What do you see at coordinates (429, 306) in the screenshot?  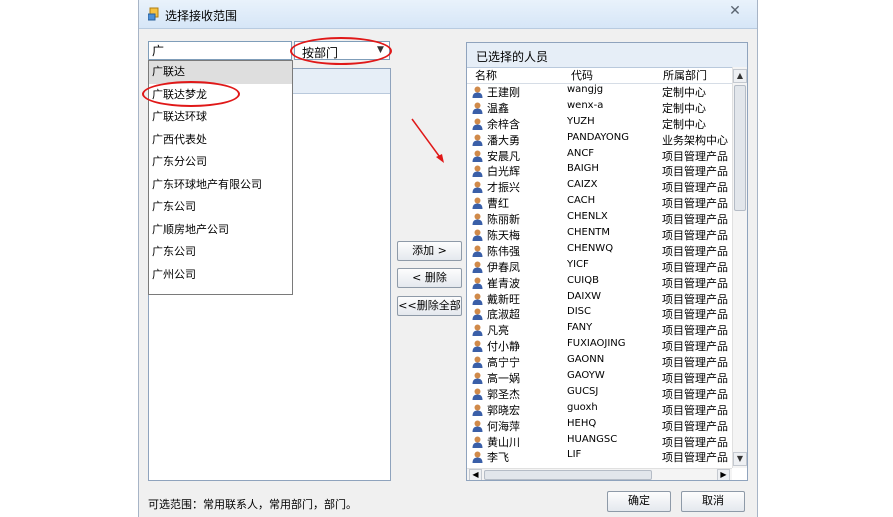 I see `remove-all-button: <<删除全部` at bounding box center [429, 306].